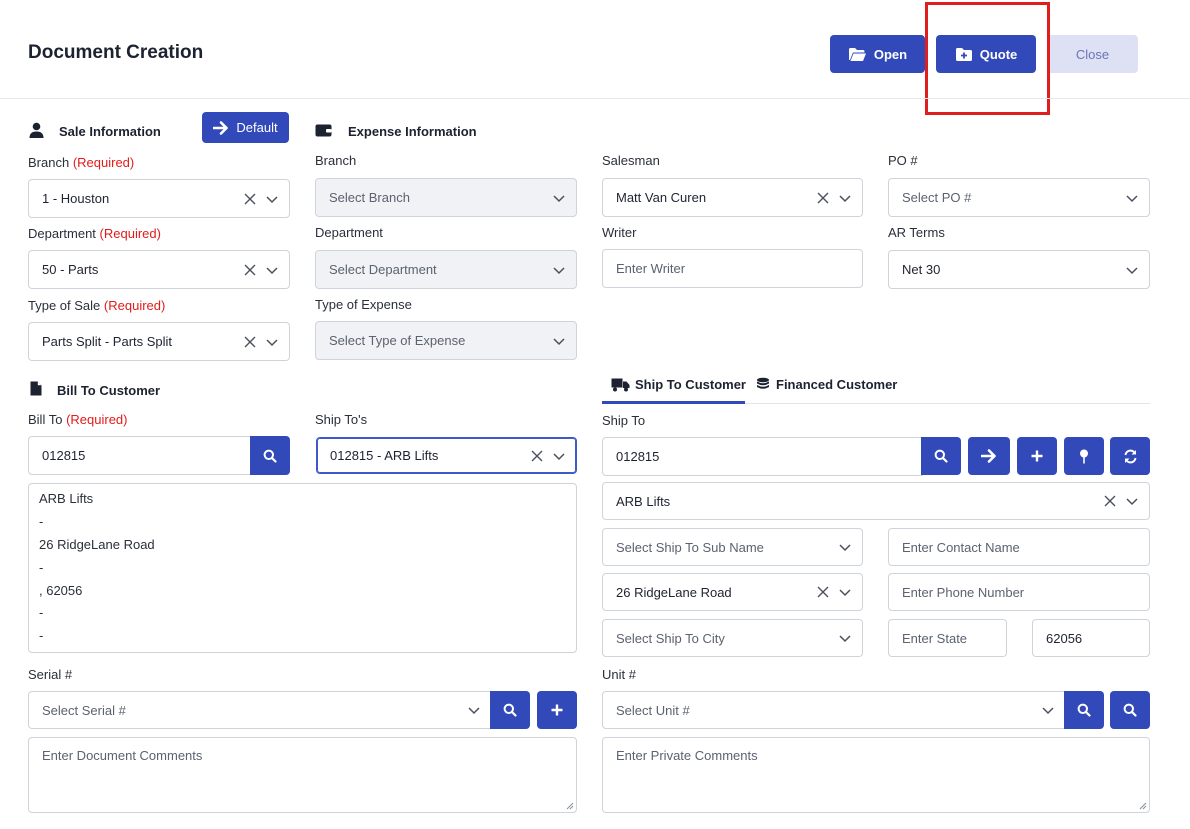  What do you see at coordinates (397, 340) in the screenshot?
I see `type-of-expense-placeholder: Select Type of Expense` at bounding box center [397, 340].